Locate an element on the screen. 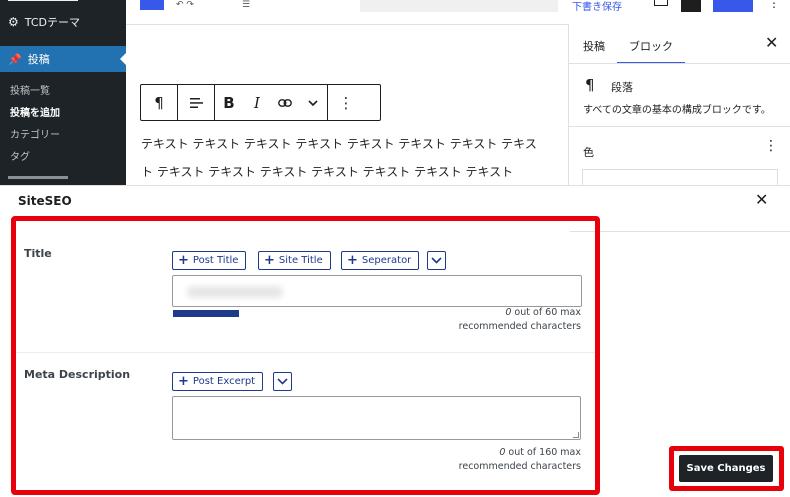 The image size is (790, 497). separator-tag-button: + Seperator is located at coordinates (380, 260).